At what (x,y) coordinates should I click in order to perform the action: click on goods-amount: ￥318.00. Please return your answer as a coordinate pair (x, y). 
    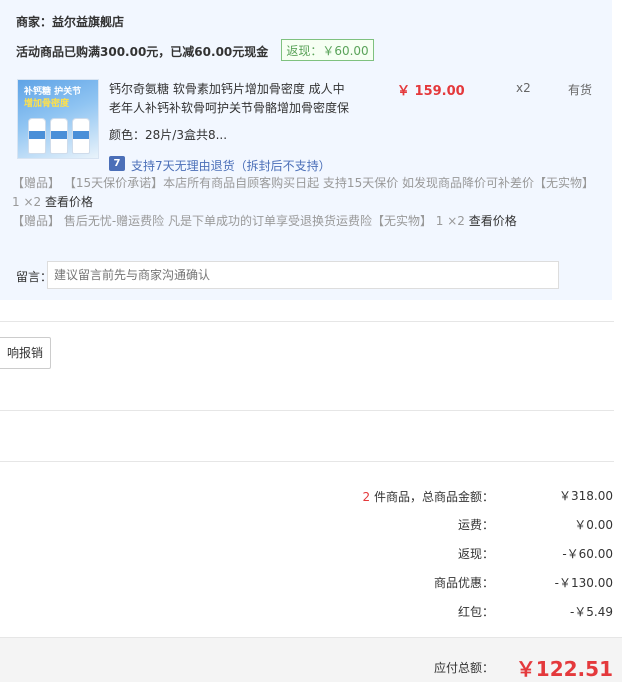
    Looking at the image, I should click on (586, 496).